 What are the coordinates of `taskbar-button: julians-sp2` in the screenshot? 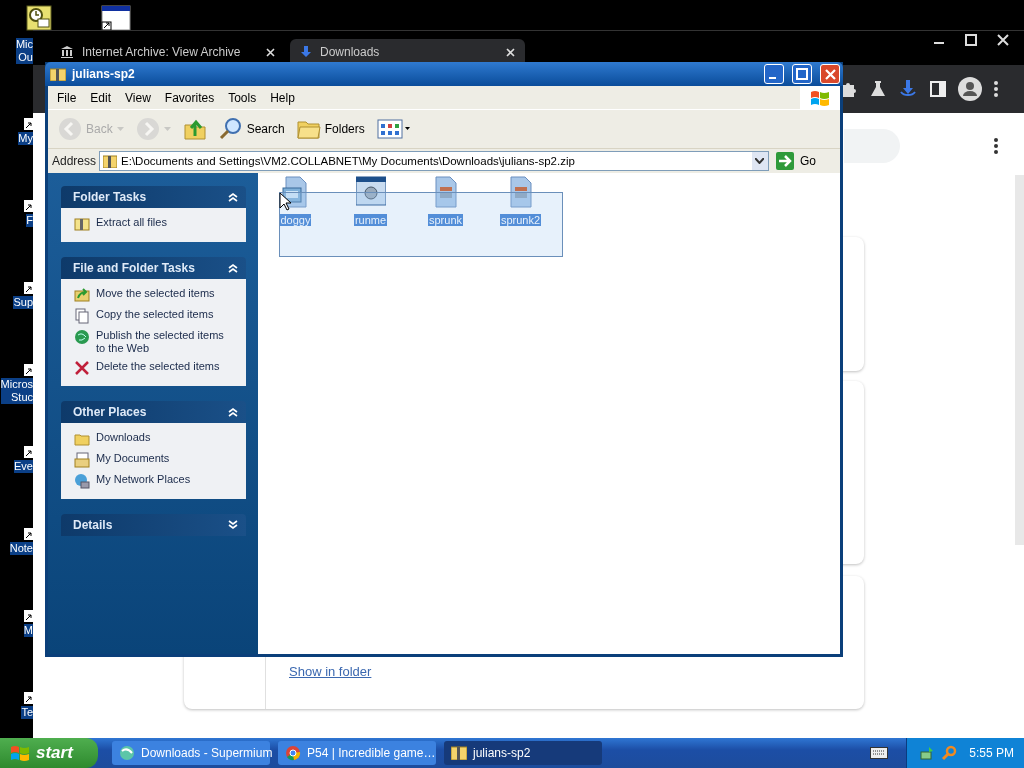 It's located at (523, 753).